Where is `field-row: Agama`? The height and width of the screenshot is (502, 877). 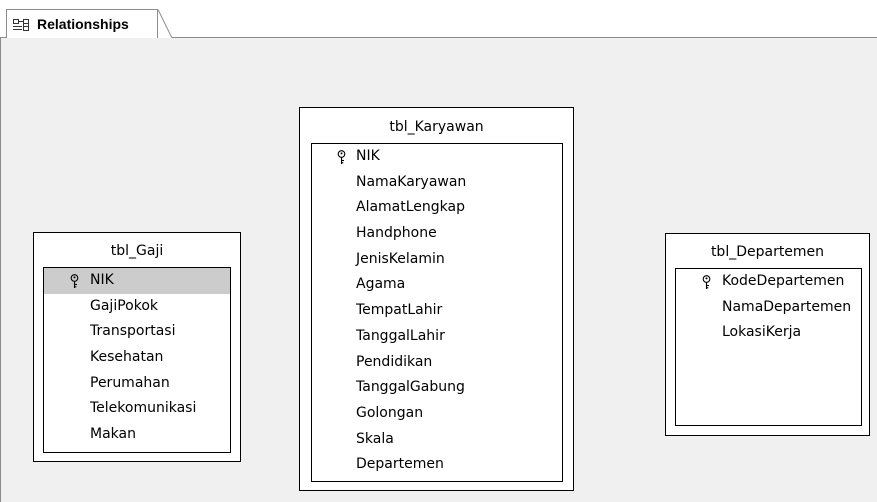
field-row: Agama is located at coordinates (437, 285).